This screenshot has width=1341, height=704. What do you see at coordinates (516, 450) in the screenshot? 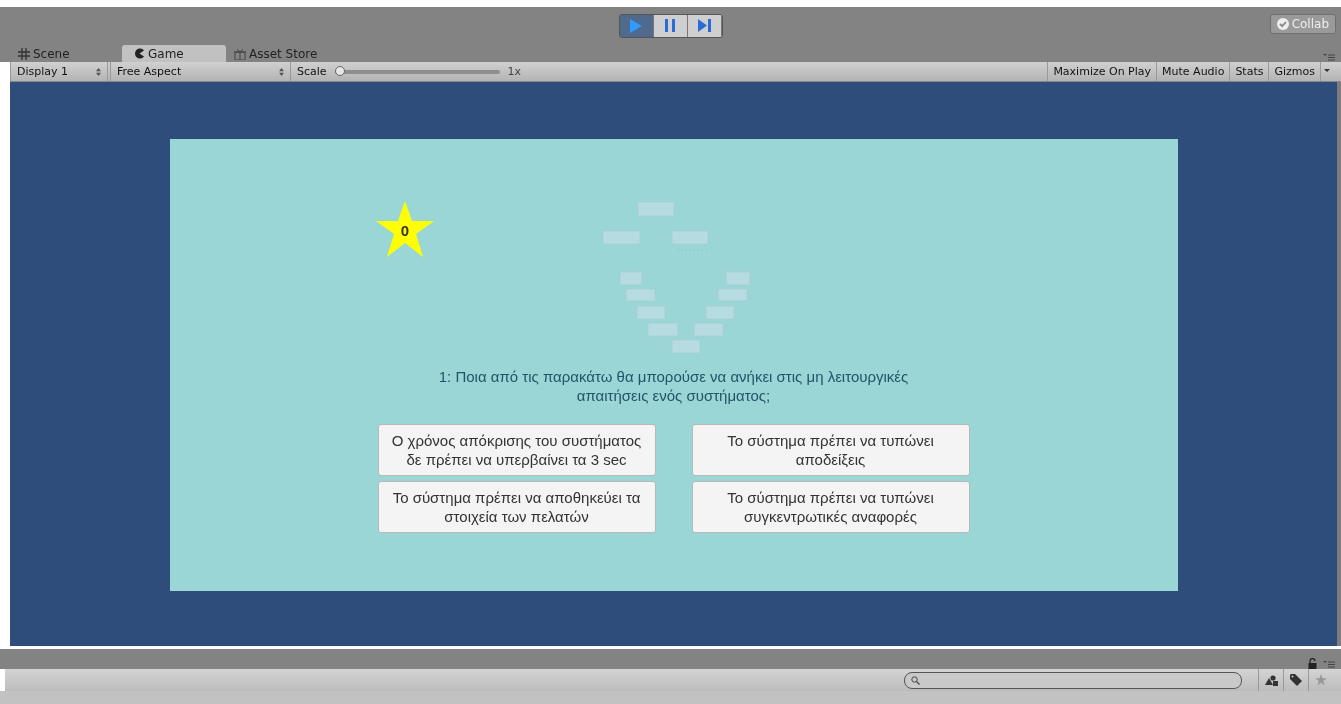
I see `answer-button: Ο χρόνος απόκρισης του συστήματος δε πρέπει να υπερβαίνει τα 3 sec` at bounding box center [516, 450].